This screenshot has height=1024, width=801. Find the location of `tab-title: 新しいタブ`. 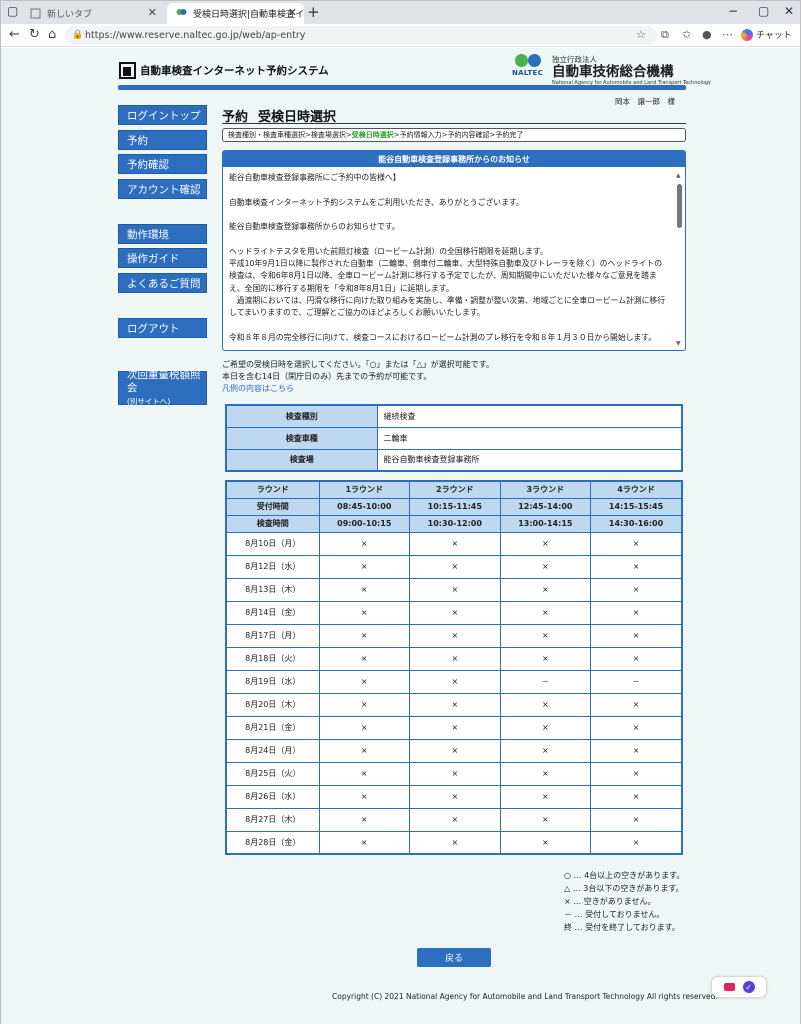

tab-title: 新しいタブ is located at coordinates (70, 15).